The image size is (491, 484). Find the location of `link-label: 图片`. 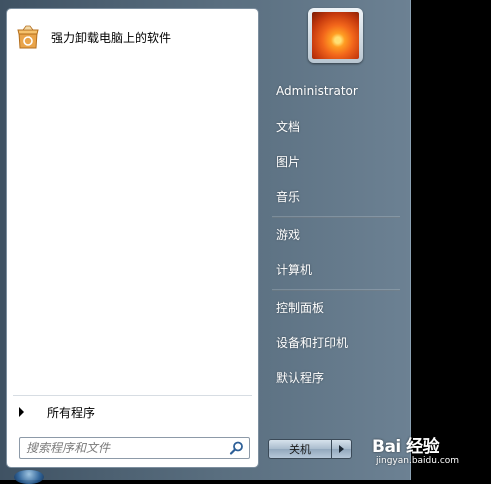

link-label: 图片 is located at coordinates (288, 161).